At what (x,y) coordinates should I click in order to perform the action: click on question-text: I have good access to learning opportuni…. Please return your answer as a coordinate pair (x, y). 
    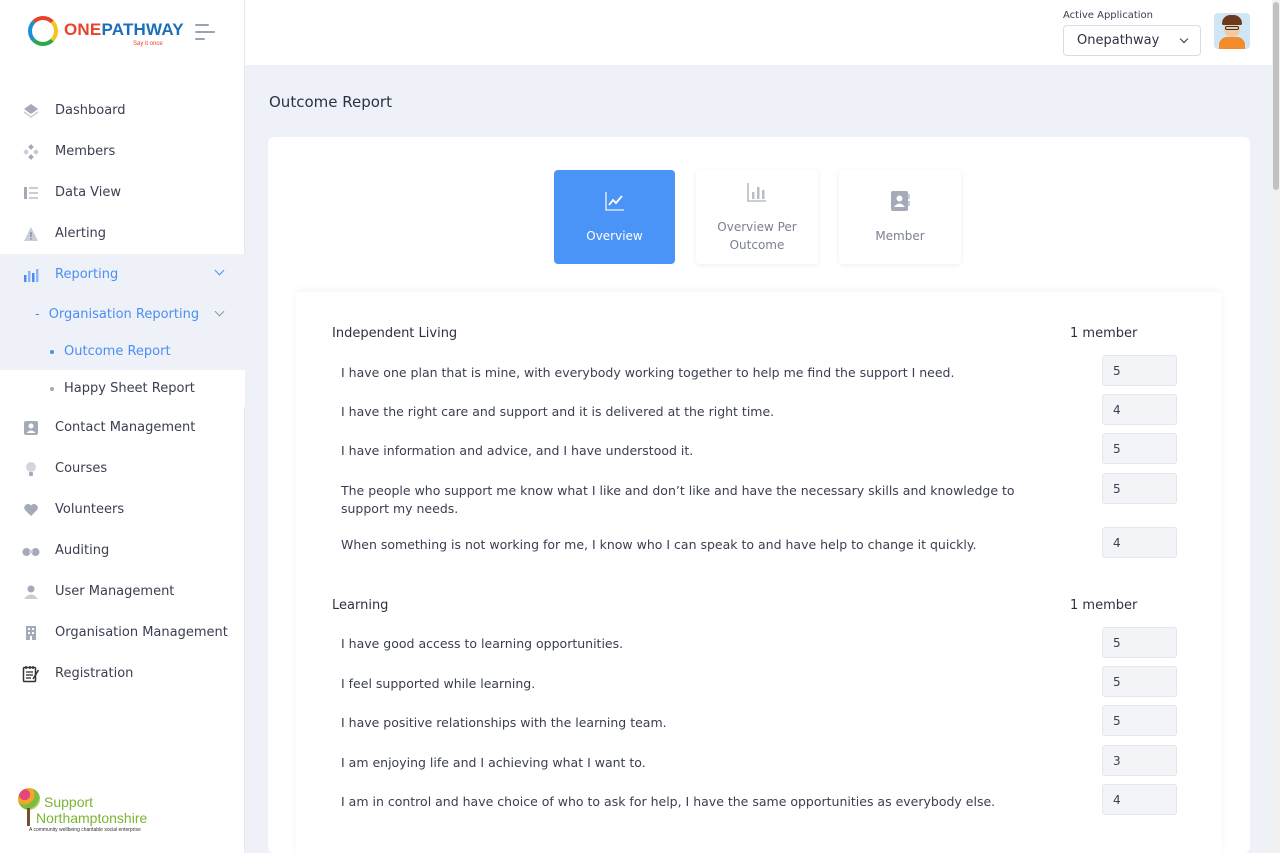
    Looking at the image, I should click on (482, 643).